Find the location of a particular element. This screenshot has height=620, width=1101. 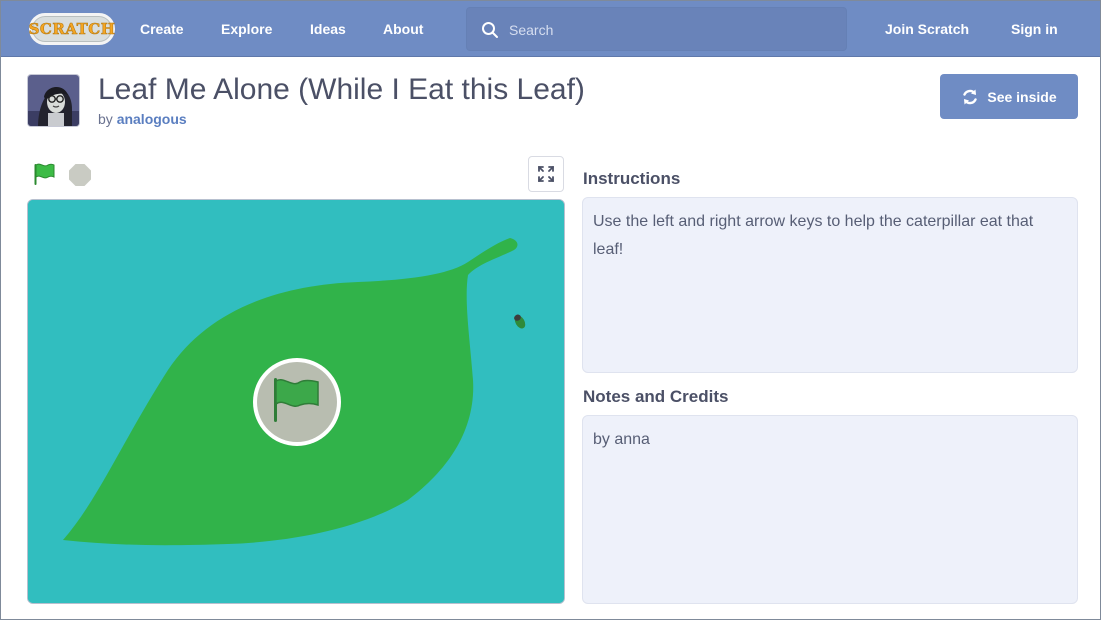

see-inside-label: See inside is located at coordinates (1022, 96).